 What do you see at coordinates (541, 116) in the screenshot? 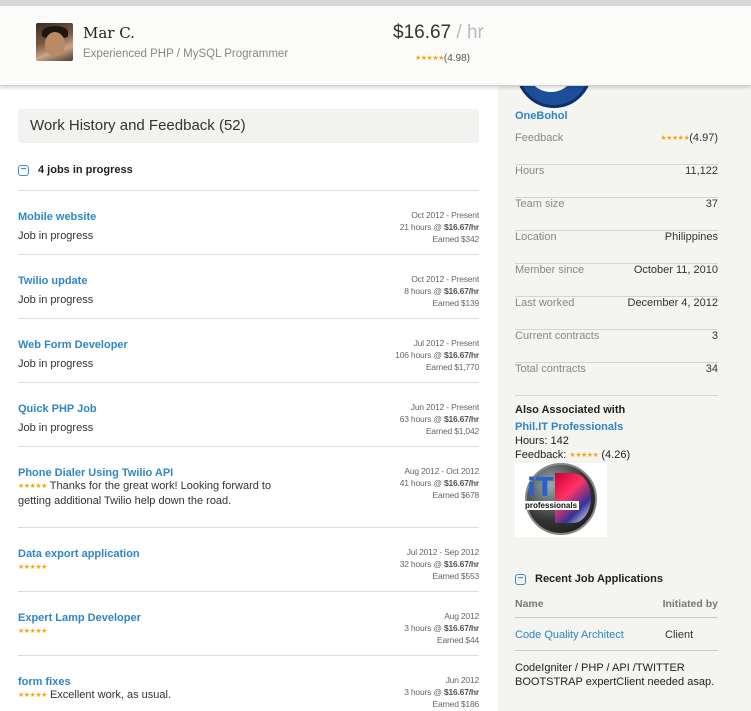
I see `agency-name-link: OneBohol` at bounding box center [541, 116].